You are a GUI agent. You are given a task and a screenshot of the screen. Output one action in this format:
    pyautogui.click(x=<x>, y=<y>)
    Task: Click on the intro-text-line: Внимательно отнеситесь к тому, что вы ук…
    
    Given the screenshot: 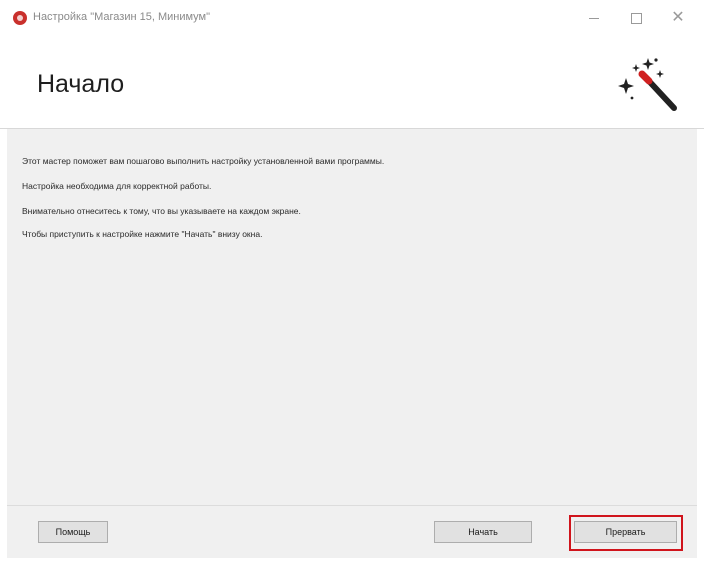 What is the action you would take?
    pyautogui.click(x=161, y=211)
    